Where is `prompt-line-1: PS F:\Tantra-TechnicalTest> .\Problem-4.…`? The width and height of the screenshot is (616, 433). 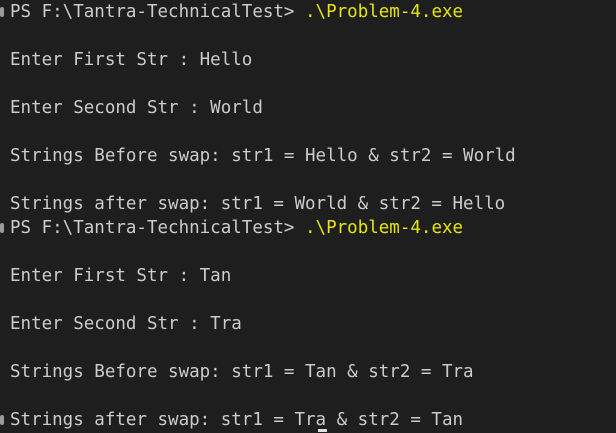 prompt-line-1: PS F:\Tantra-TechnicalTest> .\Problem-4.… is located at coordinates (236, 12).